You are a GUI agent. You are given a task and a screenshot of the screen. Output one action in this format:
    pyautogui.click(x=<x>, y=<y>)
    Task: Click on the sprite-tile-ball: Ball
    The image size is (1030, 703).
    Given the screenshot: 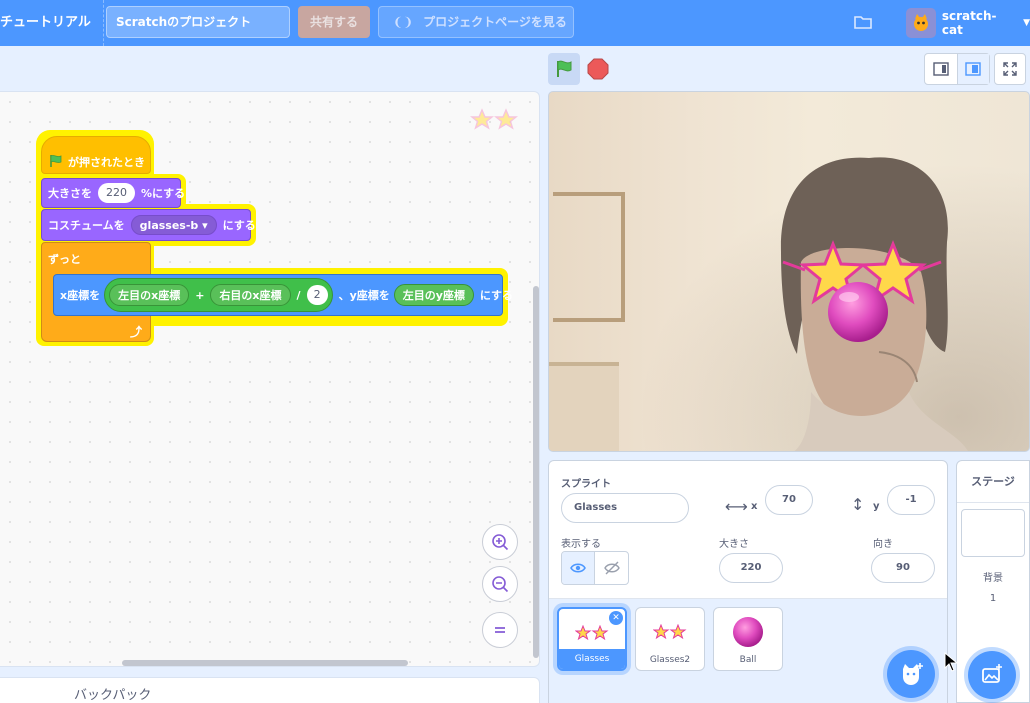 What is the action you would take?
    pyautogui.click(x=748, y=639)
    